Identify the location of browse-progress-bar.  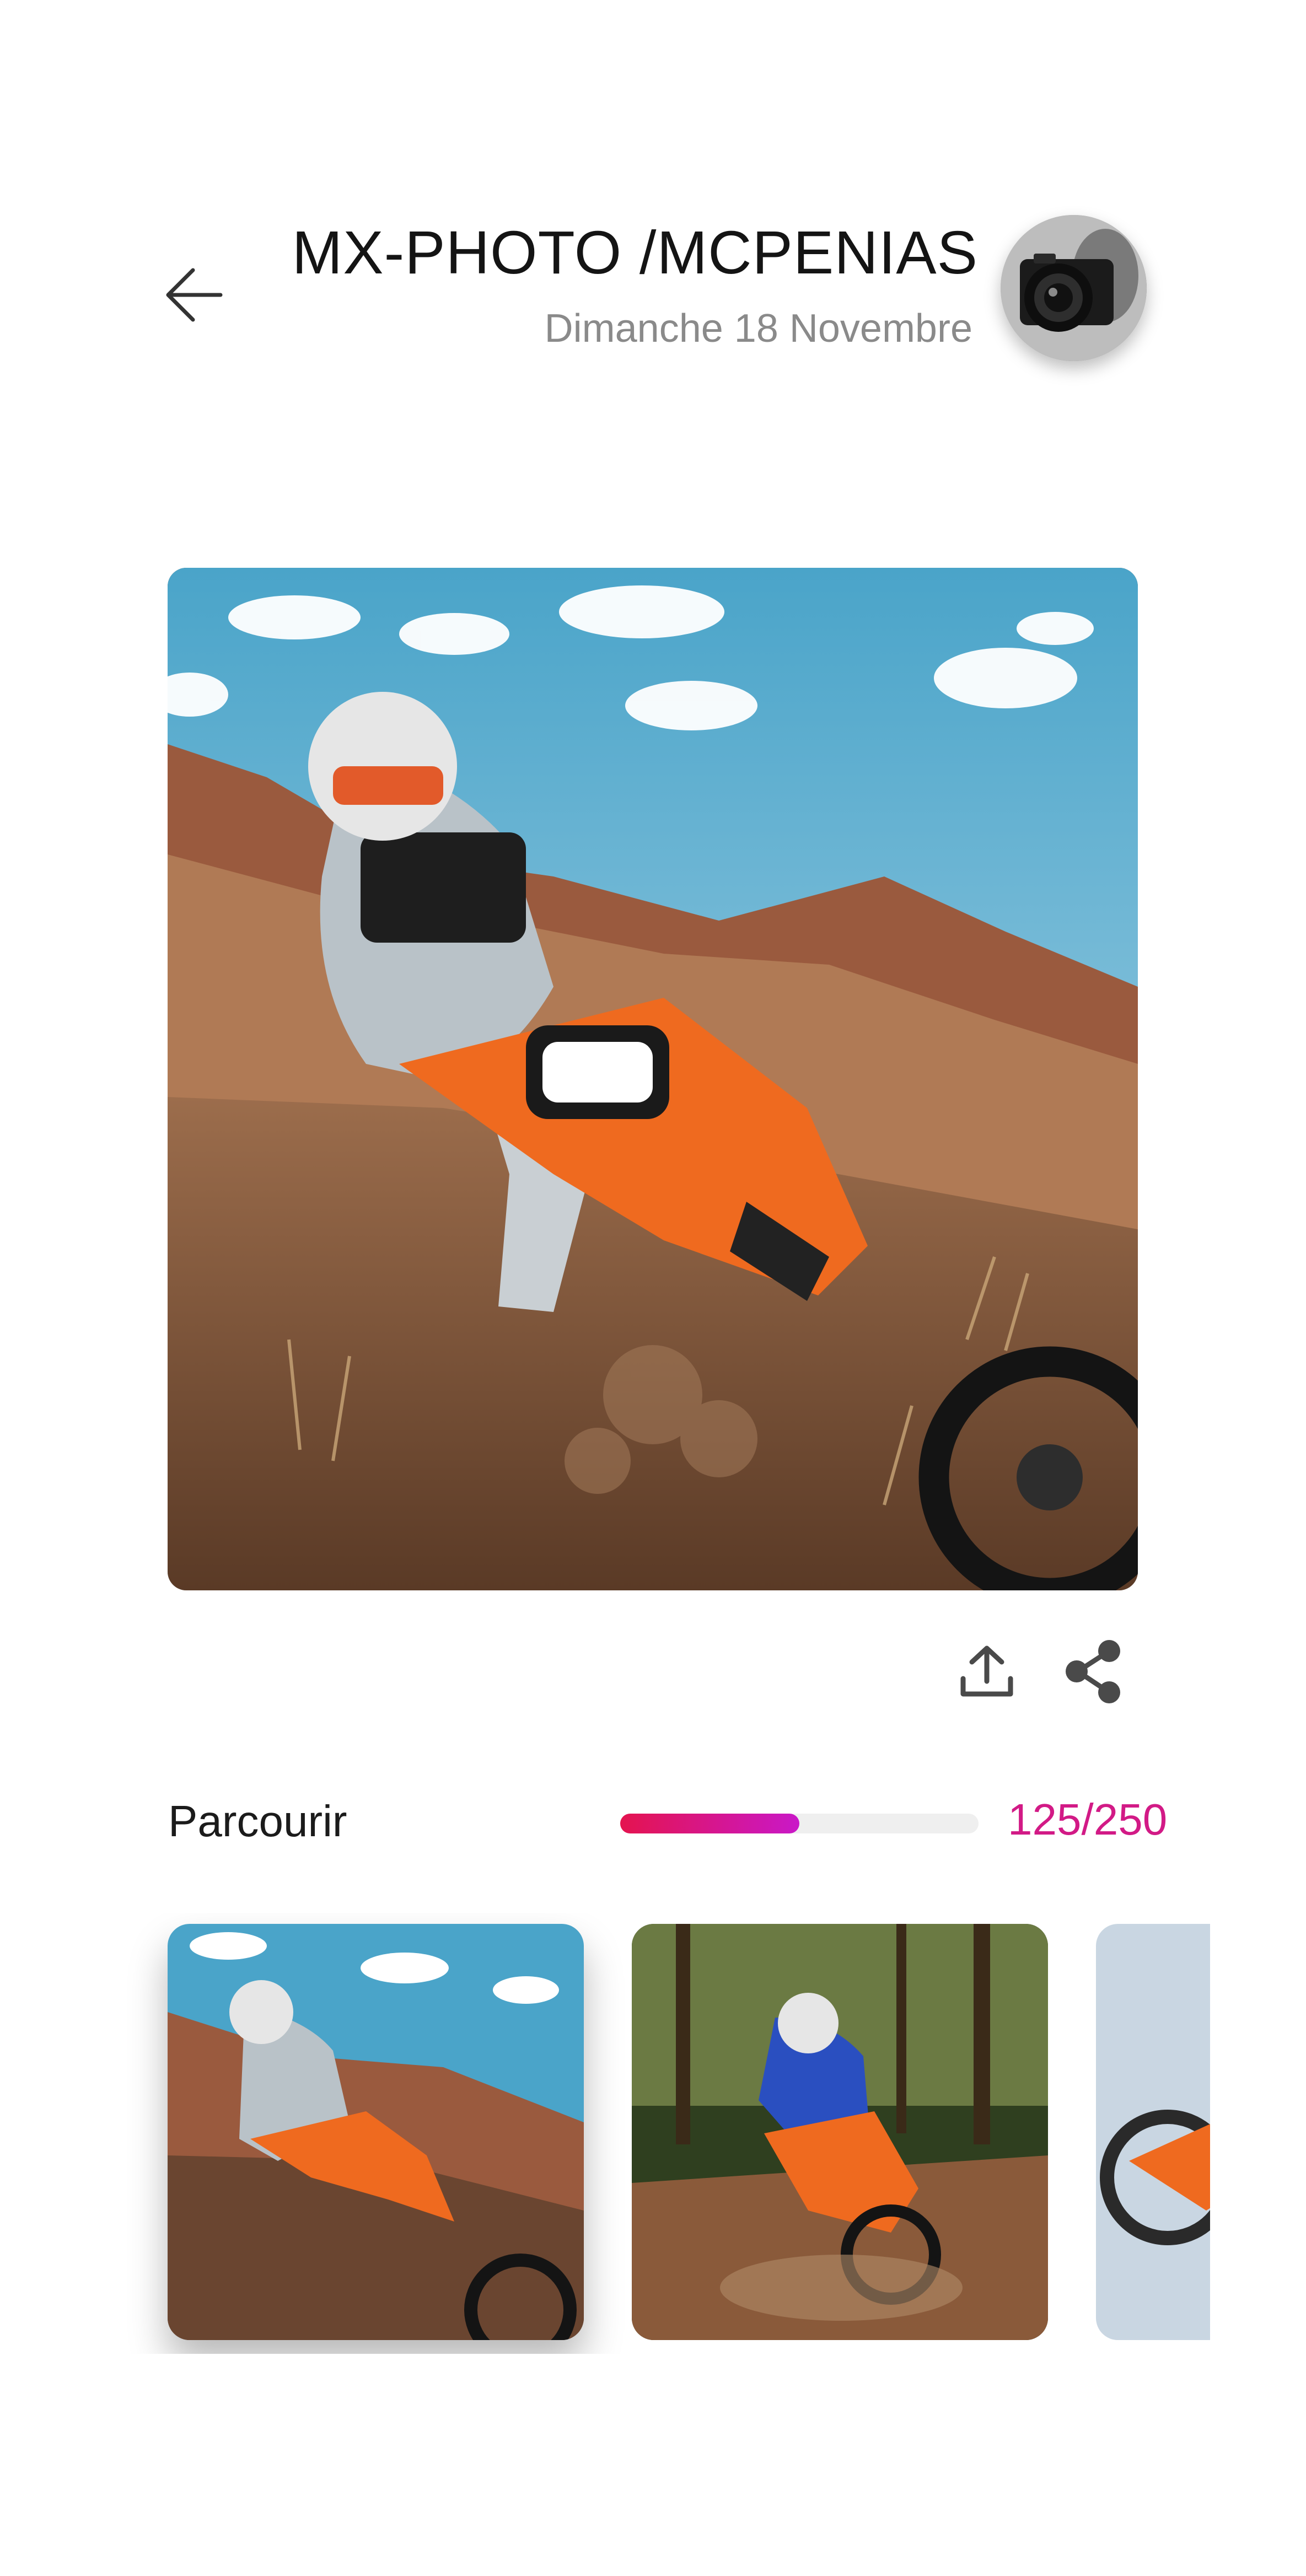
(799, 1823).